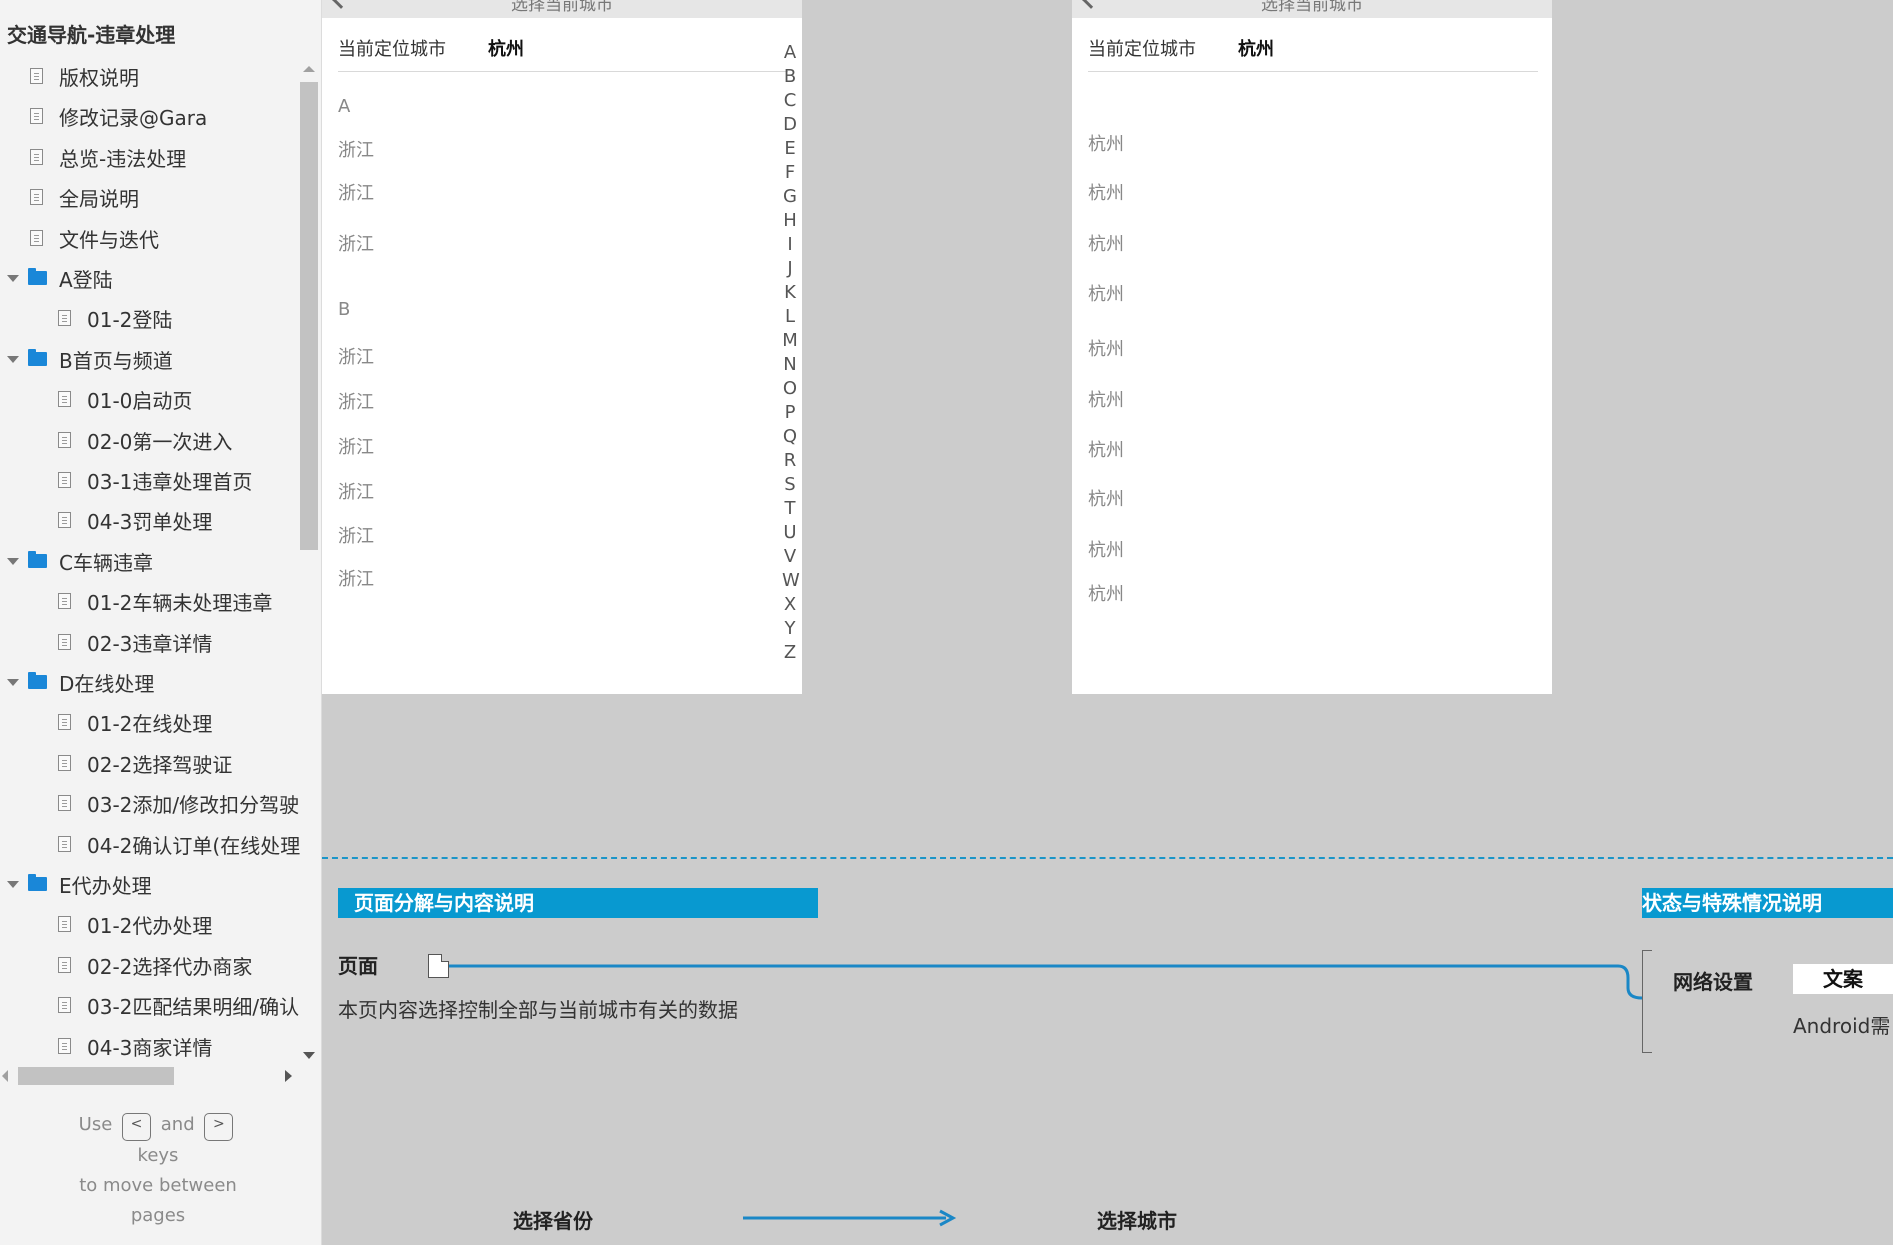  What do you see at coordinates (1842, 1026) in the screenshot?
I see `android-note: Android需` at bounding box center [1842, 1026].